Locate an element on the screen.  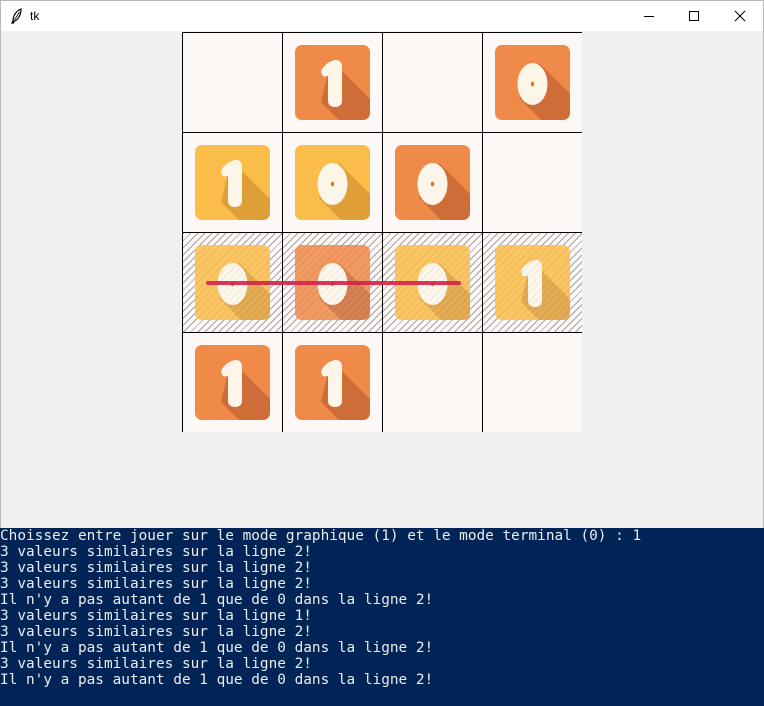
minimize-icon is located at coordinates (649, 16).